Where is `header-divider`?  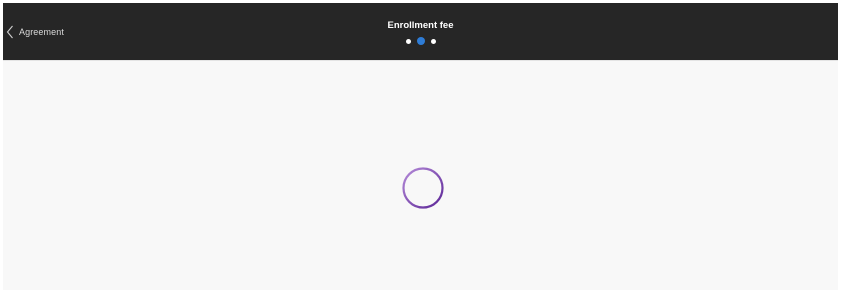
header-divider is located at coordinates (420, 60).